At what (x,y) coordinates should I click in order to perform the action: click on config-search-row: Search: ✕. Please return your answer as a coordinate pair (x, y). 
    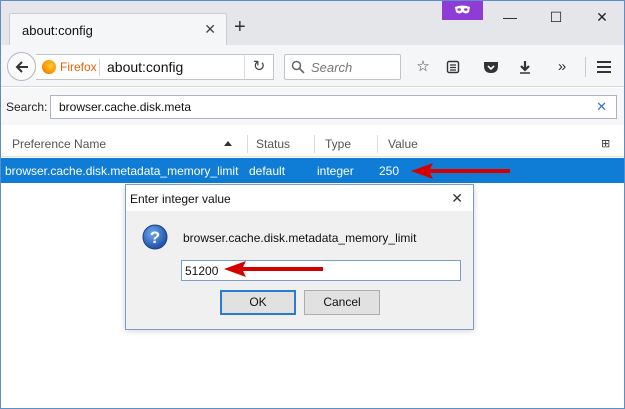
    Looking at the image, I should click on (312, 106).